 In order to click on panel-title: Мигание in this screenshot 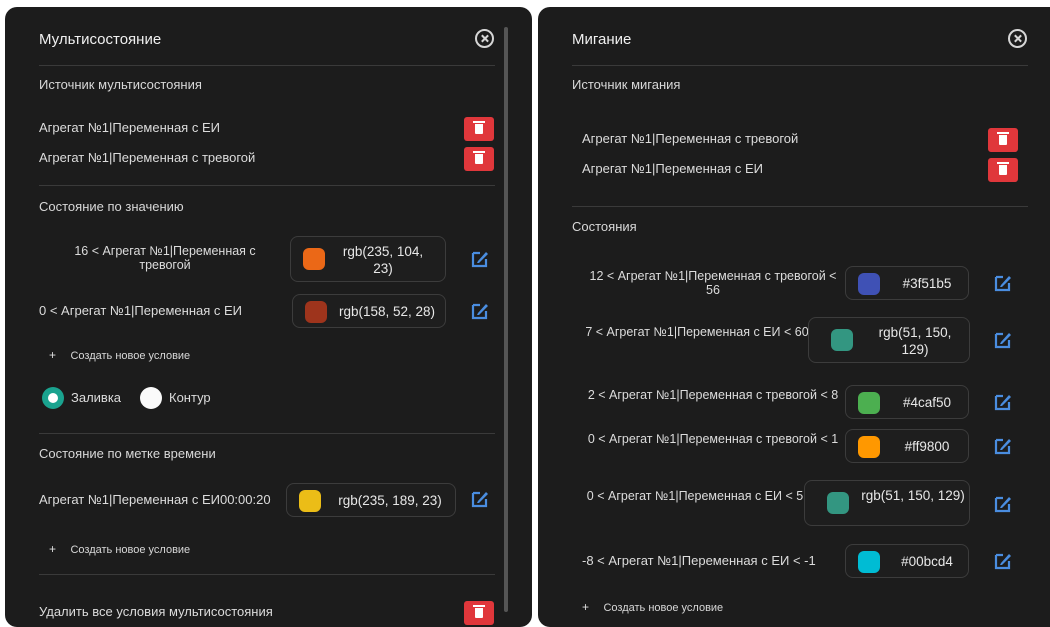, I will do `click(602, 39)`.